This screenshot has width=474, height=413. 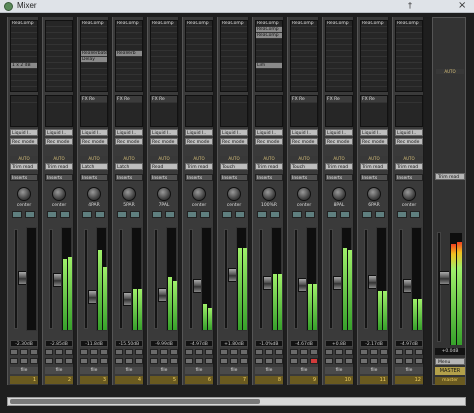 I want to click on automation-mode-select: Read, so click(x=164, y=166).